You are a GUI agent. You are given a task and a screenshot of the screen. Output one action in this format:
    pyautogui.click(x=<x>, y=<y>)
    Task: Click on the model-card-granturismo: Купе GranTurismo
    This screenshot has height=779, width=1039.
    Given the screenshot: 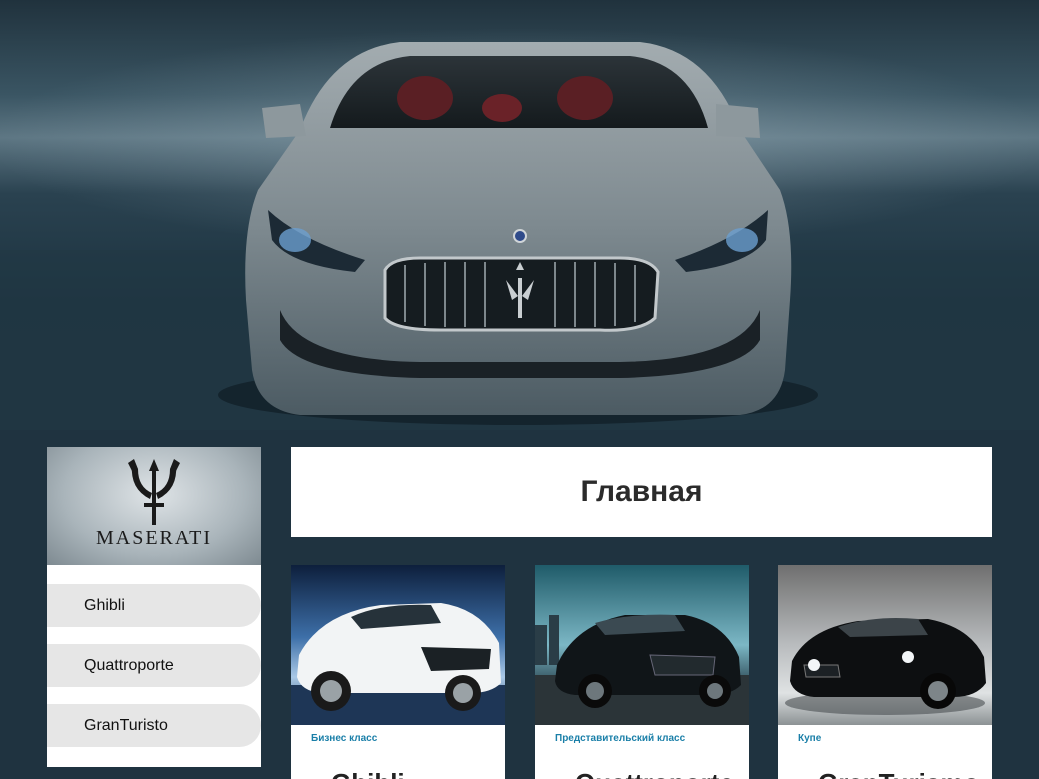 What is the action you would take?
    pyautogui.click(x=885, y=672)
    